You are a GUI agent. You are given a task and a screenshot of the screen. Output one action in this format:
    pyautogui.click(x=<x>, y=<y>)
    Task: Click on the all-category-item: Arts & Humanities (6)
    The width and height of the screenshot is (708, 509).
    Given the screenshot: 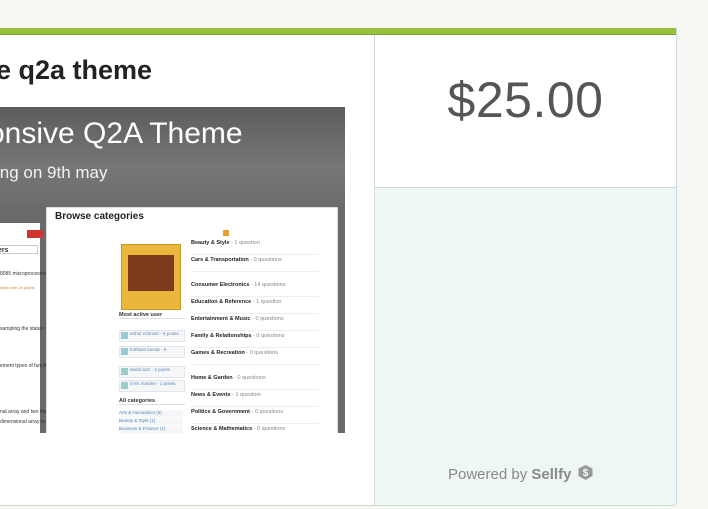 What is the action you would take?
    pyautogui.click(x=151, y=413)
    